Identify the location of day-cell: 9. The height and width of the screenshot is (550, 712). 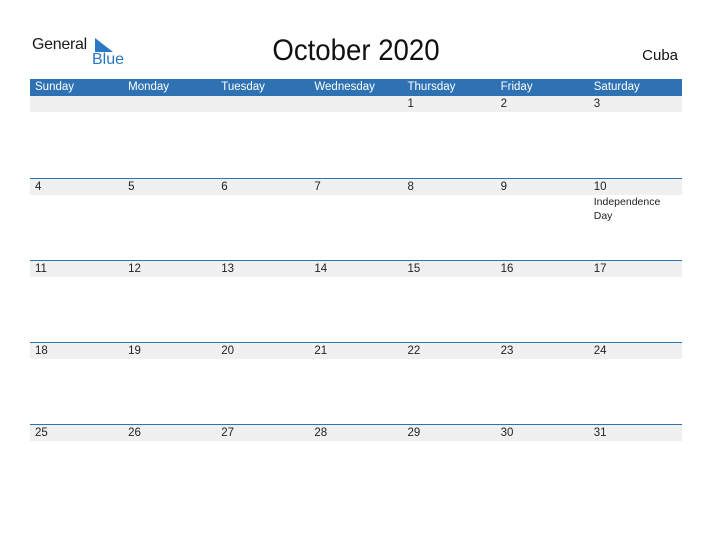
(504, 187).